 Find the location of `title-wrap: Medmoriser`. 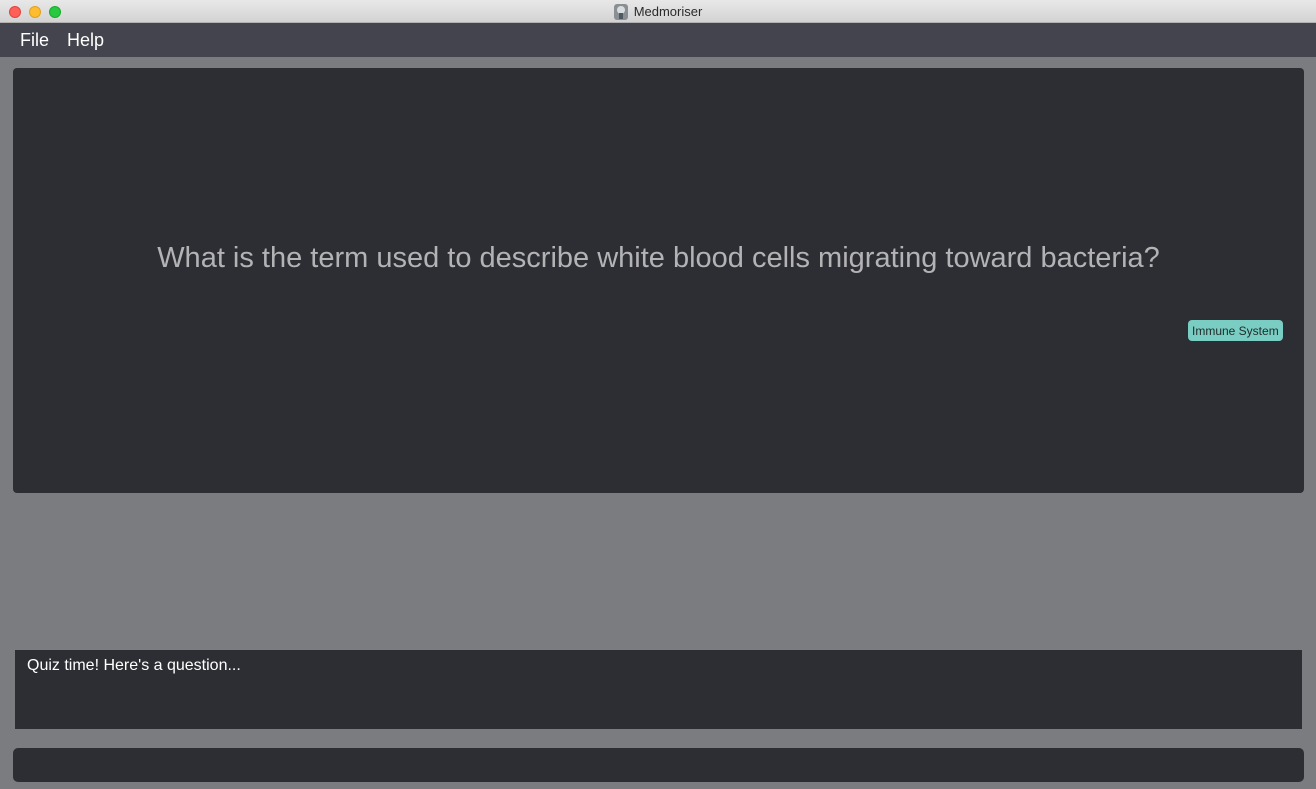

title-wrap: Medmoriser is located at coordinates (658, 11).